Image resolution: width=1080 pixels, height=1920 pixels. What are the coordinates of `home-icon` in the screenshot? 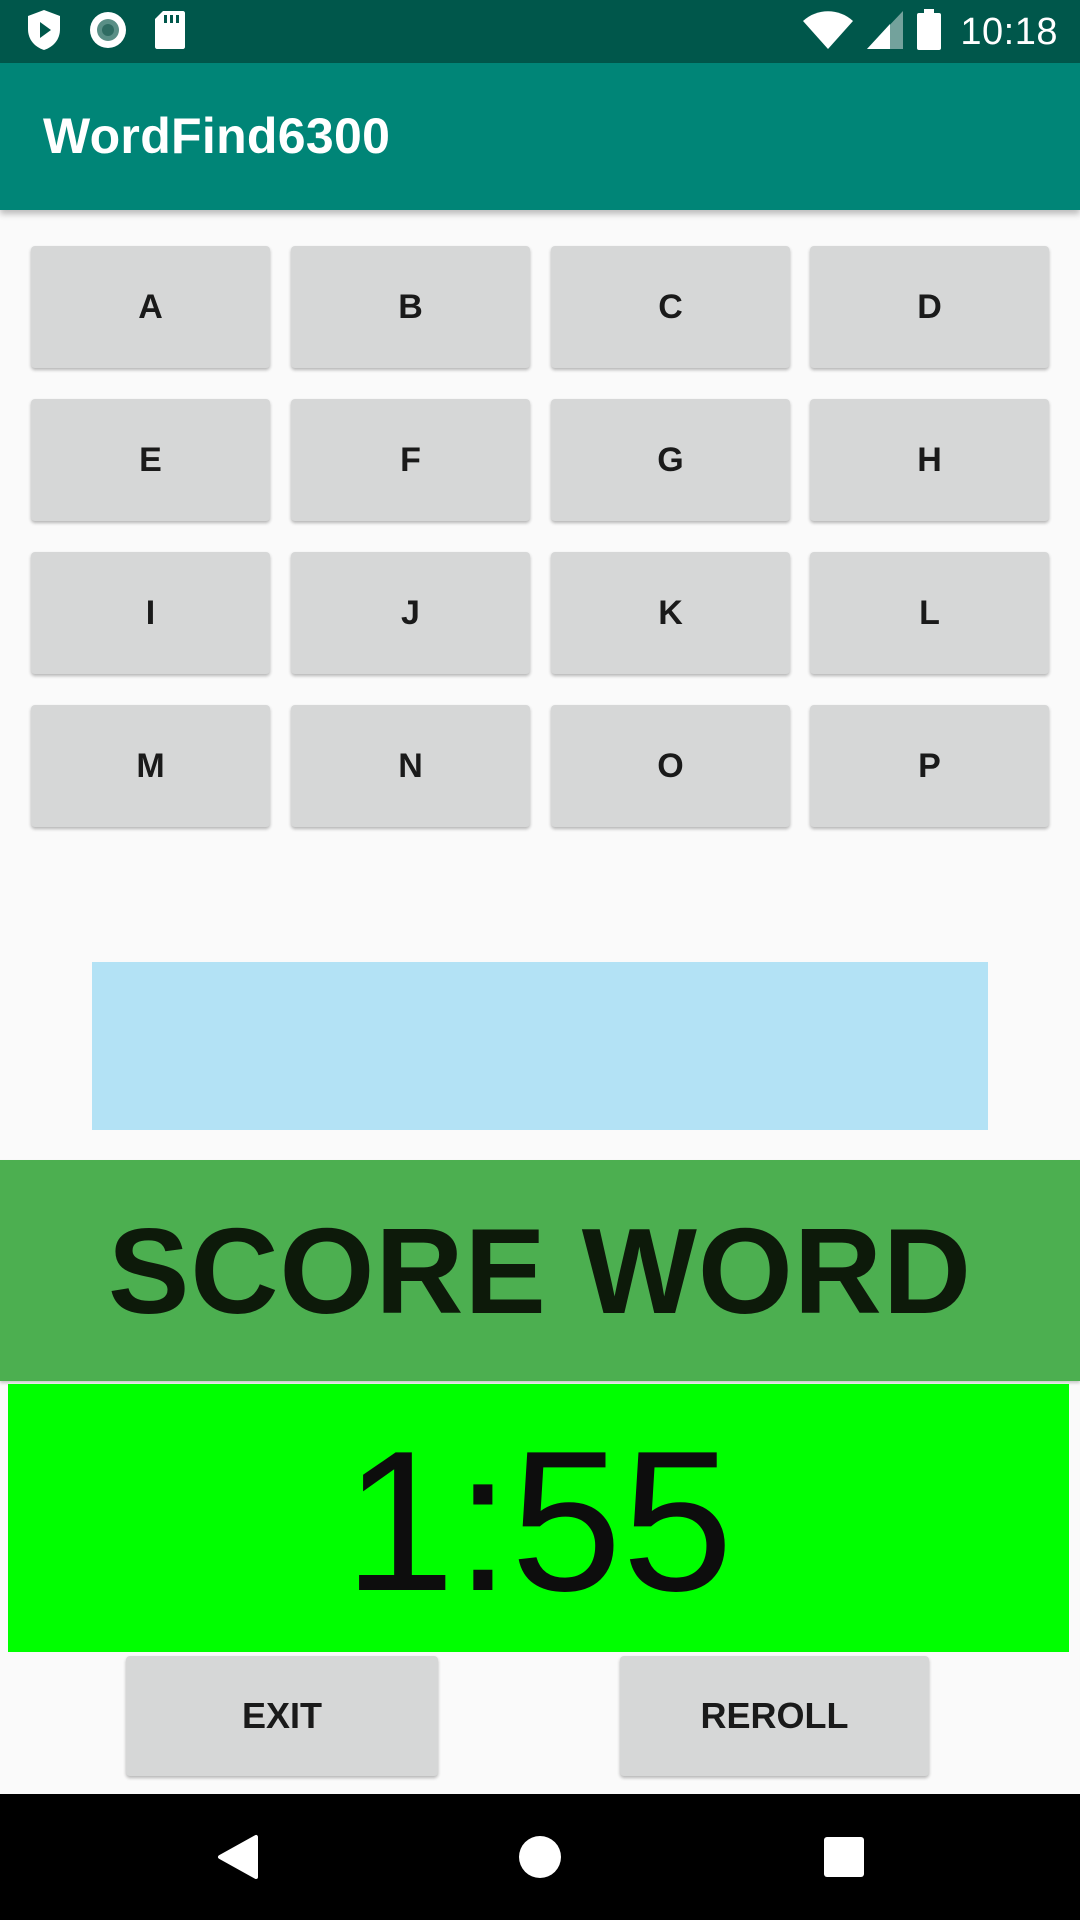 It's located at (540, 1857).